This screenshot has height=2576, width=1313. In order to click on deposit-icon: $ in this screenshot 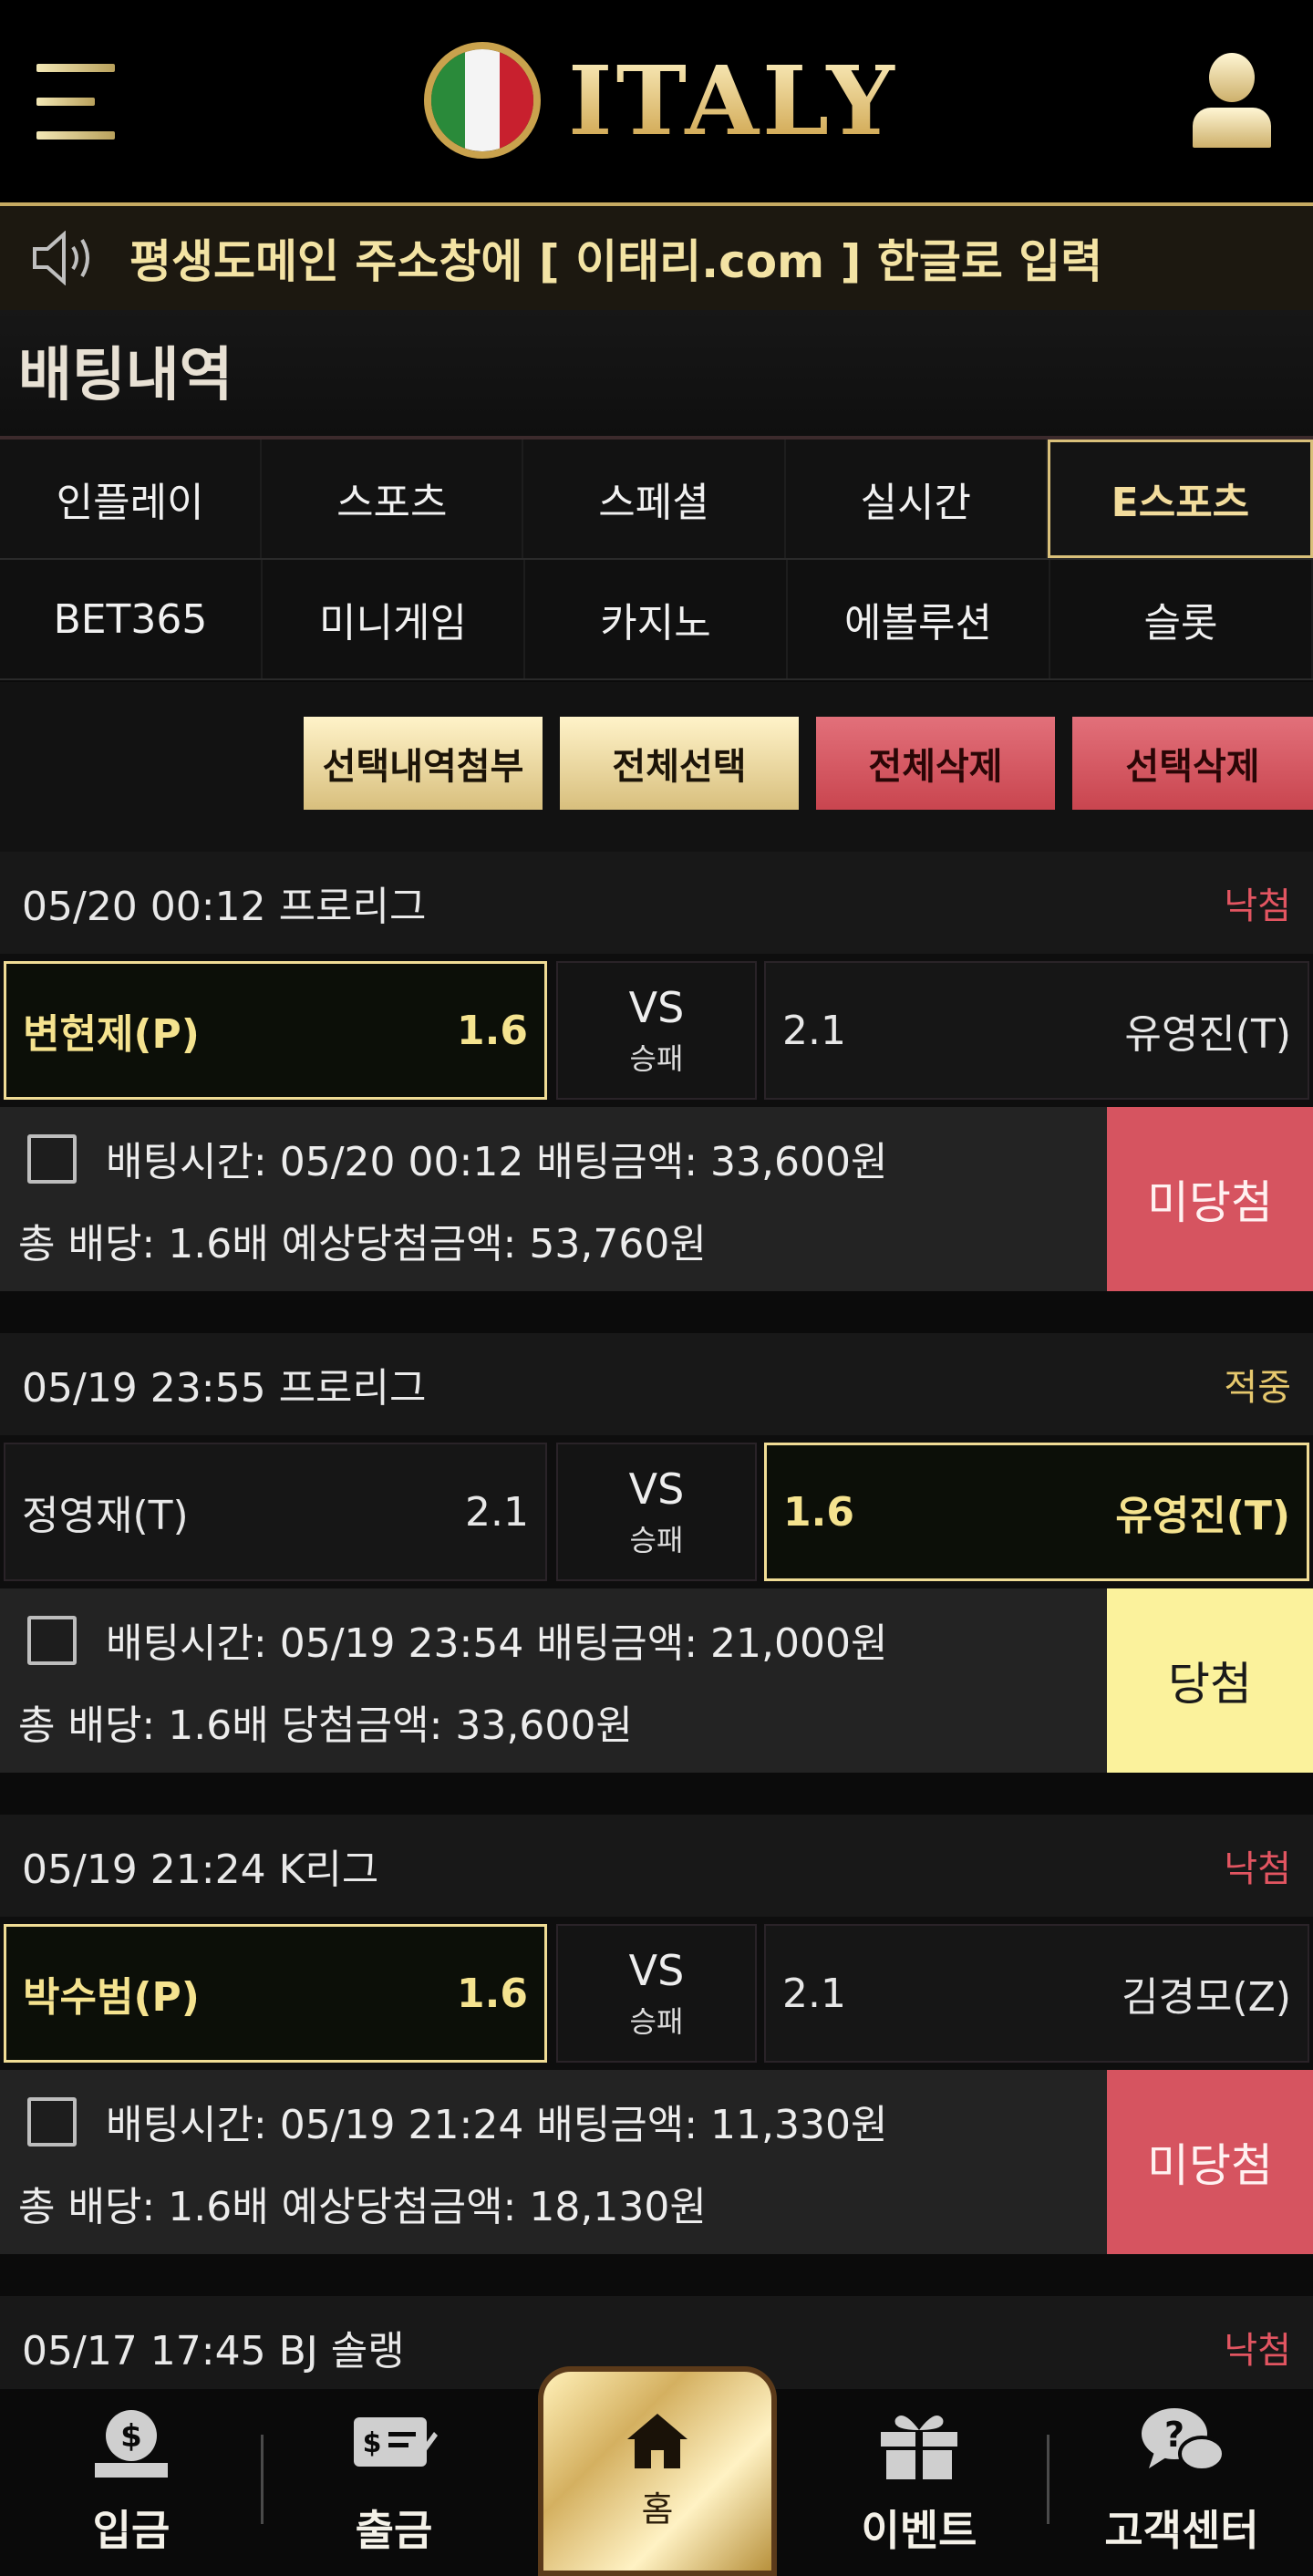, I will do `click(131, 2443)`.